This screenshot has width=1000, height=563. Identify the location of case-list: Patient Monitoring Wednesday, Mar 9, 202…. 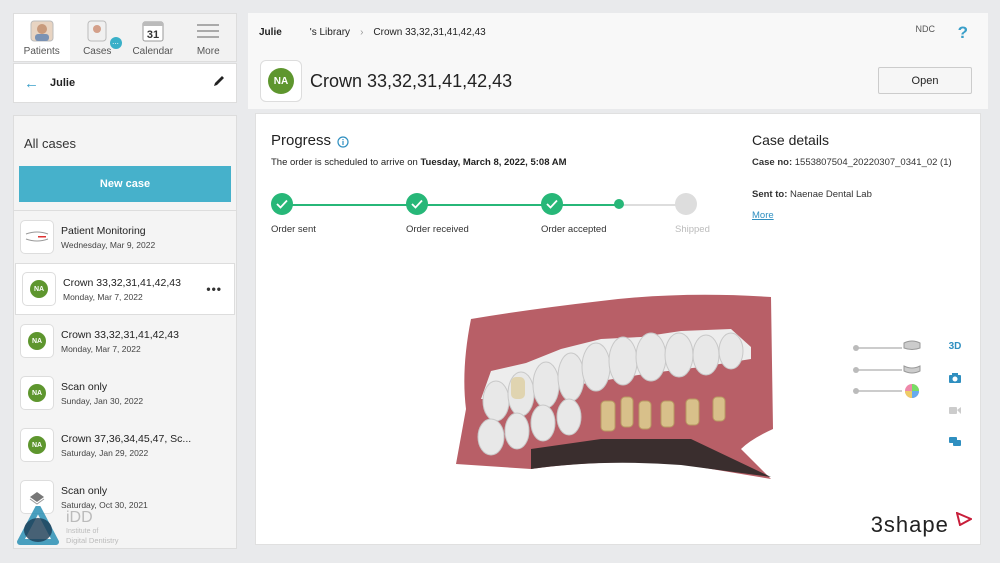
(125, 366).